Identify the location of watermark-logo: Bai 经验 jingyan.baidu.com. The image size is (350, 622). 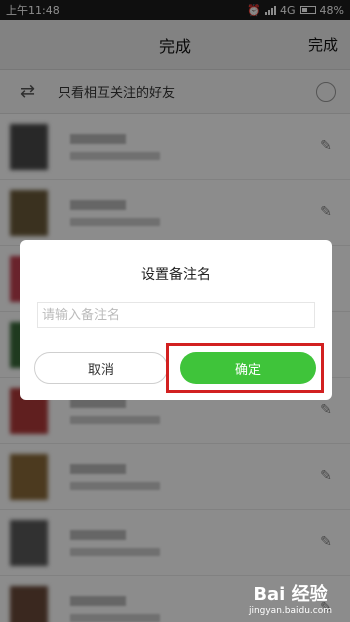
(290, 598).